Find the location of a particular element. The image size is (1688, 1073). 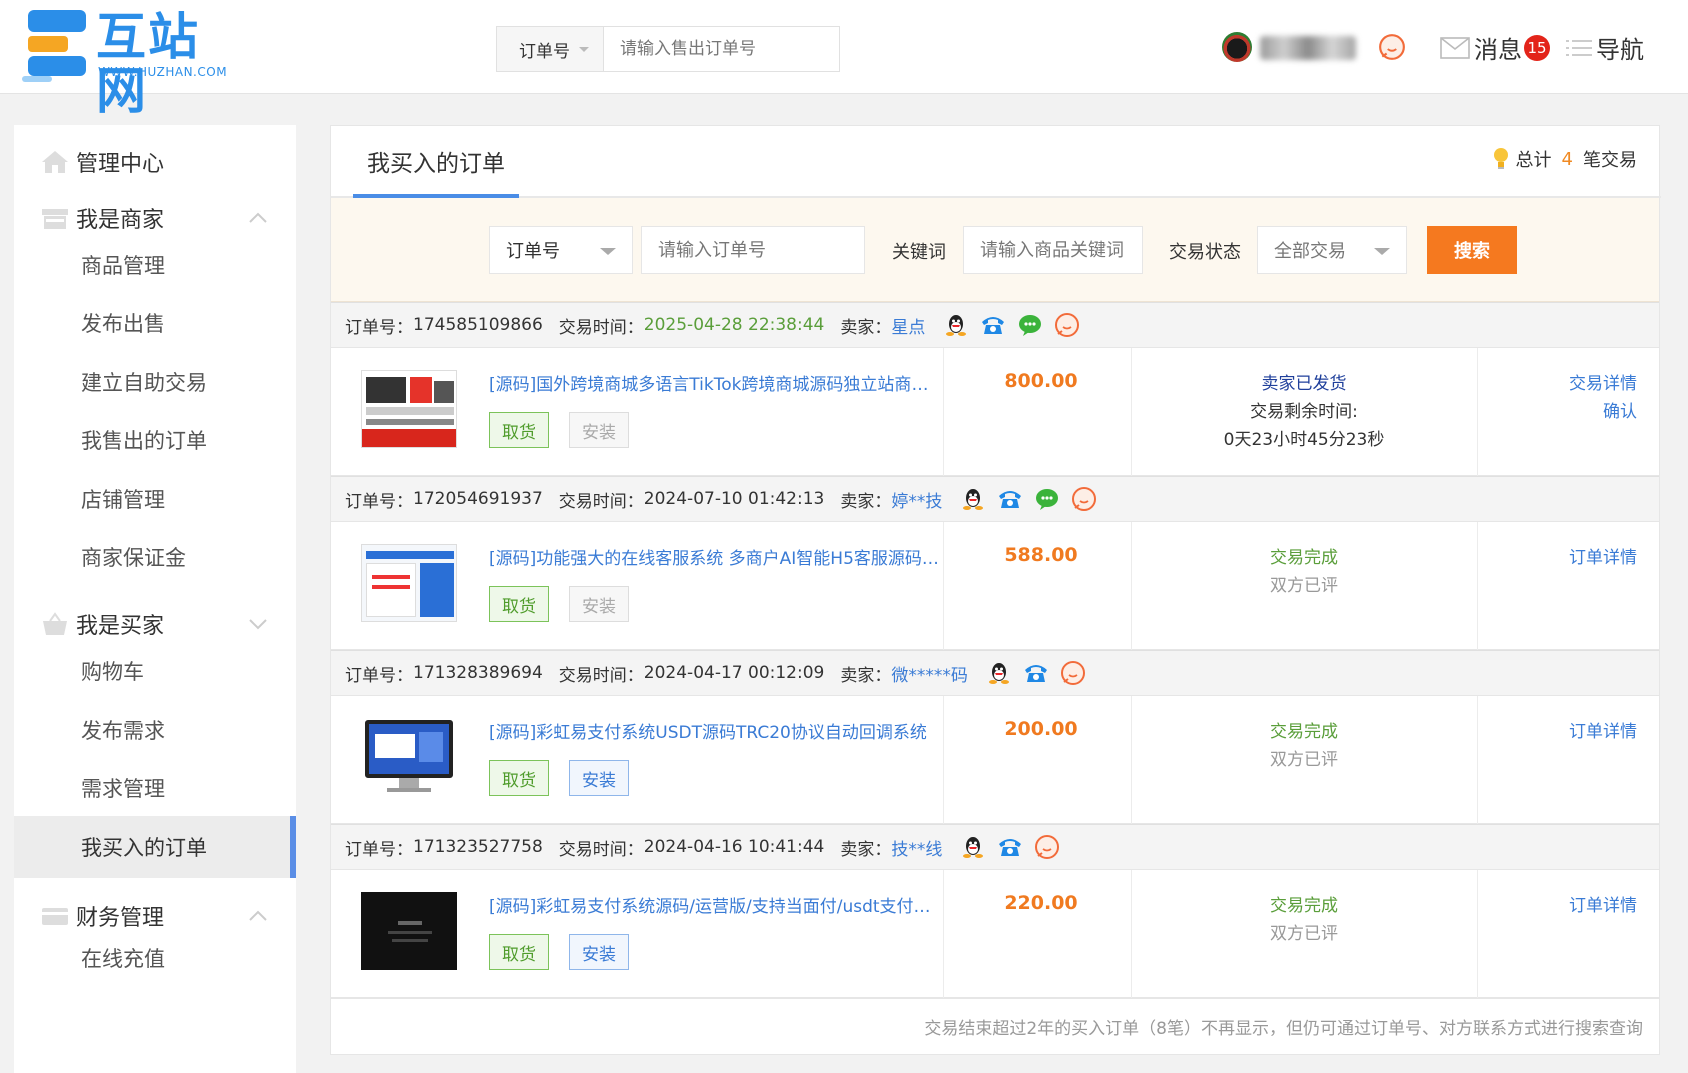

sidebar-item-sold-orders: 我售出的订单 is located at coordinates (155, 440).